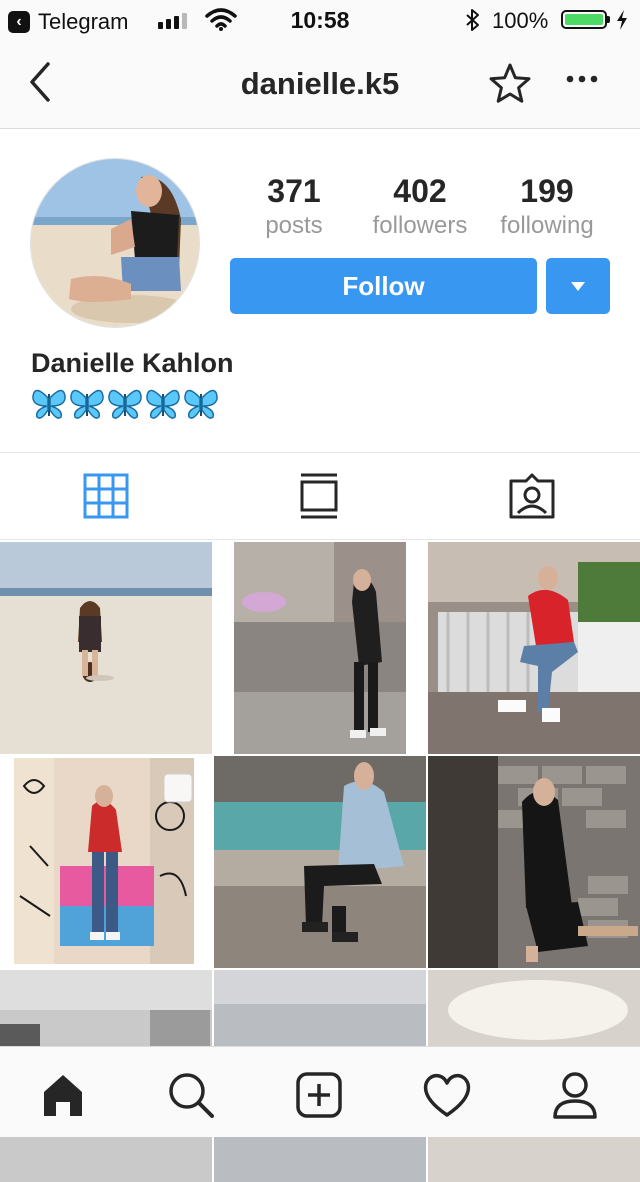 This screenshot has width=640, height=1182. I want to click on tab-new-post, so click(319, 1095).